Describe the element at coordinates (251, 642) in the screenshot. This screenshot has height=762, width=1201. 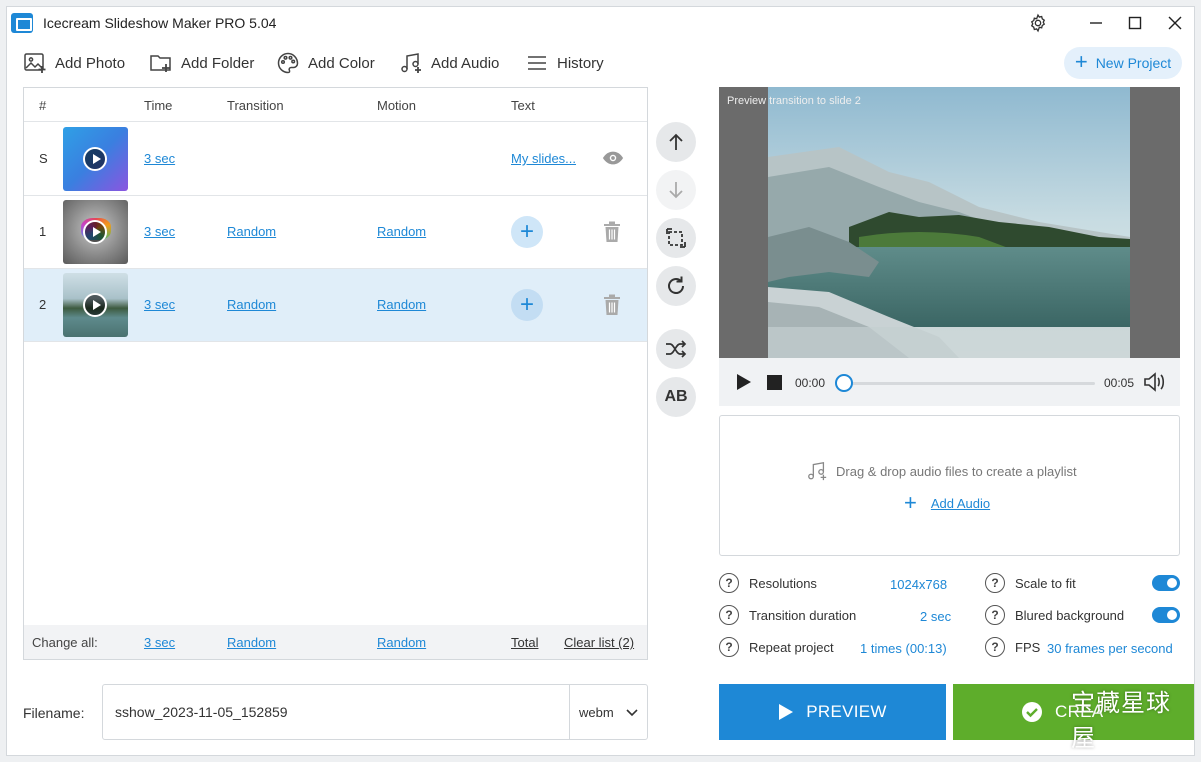
I see `change-all-transition-link: Random` at that location.